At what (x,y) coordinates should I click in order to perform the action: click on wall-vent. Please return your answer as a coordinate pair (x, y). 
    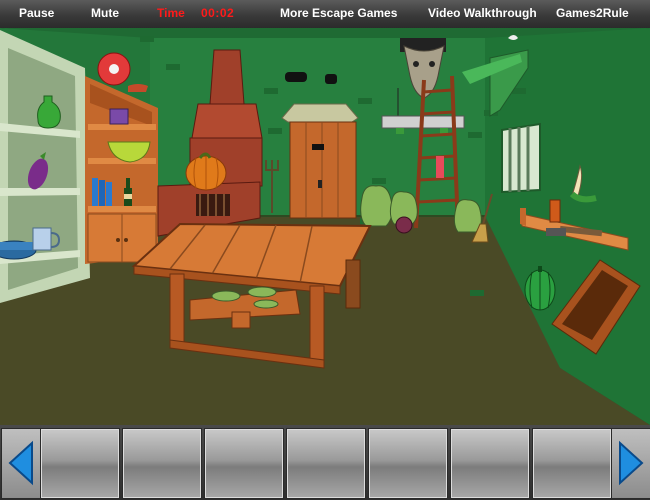
    Looking at the image, I should click on (296, 77).